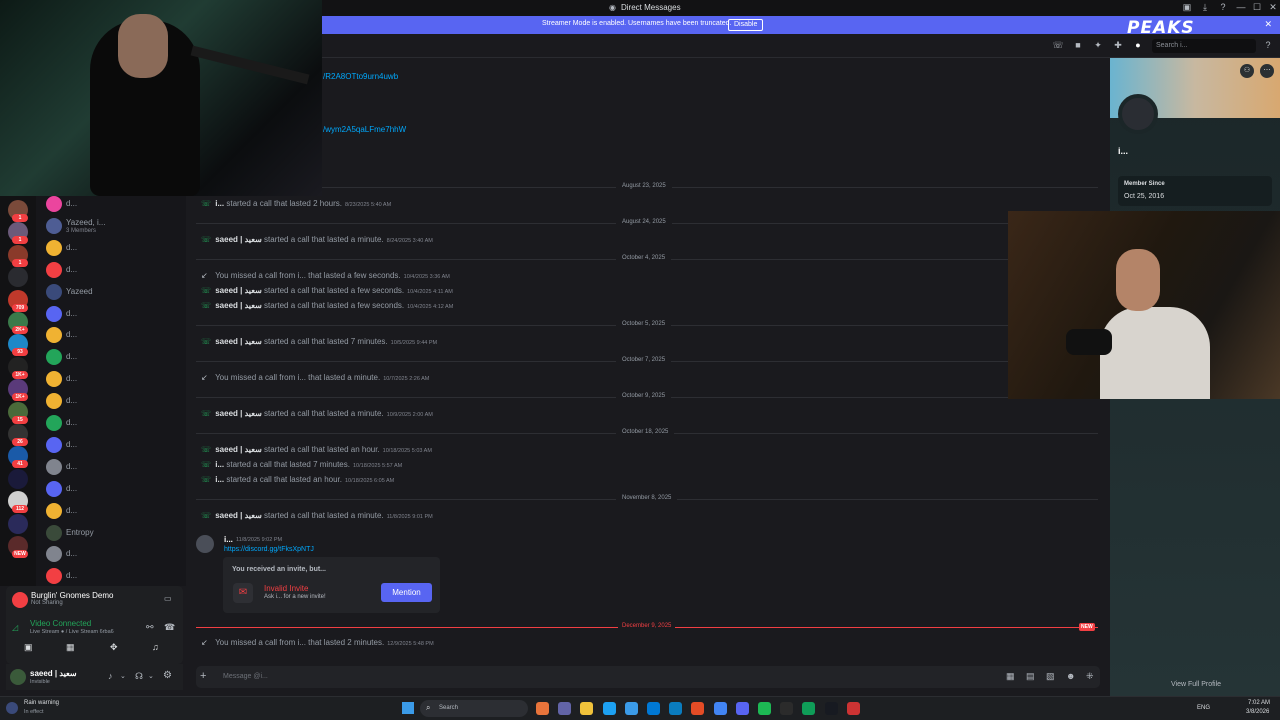  What do you see at coordinates (1247, 71) in the screenshot?
I see `add-friend-icon: ⚇` at bounding box center [1247, 71].